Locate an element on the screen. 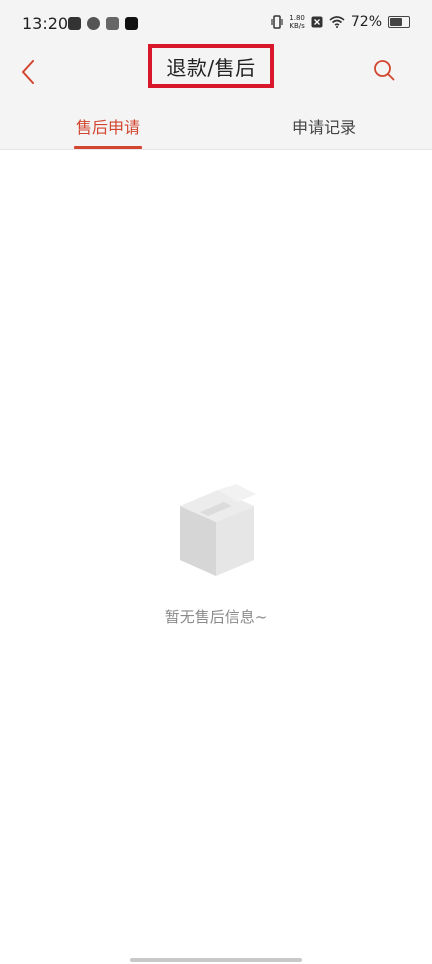 This screenshot has width=432, height=964. tab-aftersale-apply: 售后申请 is located at coordinates (108, 125).